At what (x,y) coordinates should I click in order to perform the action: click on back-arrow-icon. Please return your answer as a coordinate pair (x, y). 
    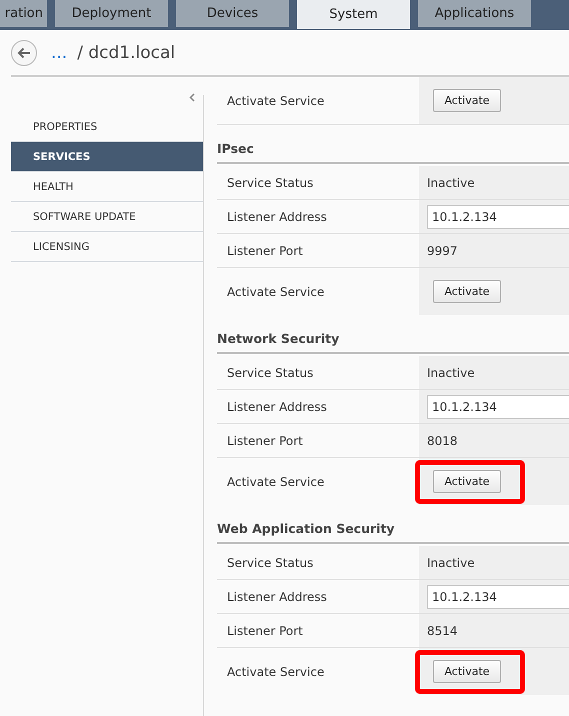
    Looking at the image, I should click on (24, 52).